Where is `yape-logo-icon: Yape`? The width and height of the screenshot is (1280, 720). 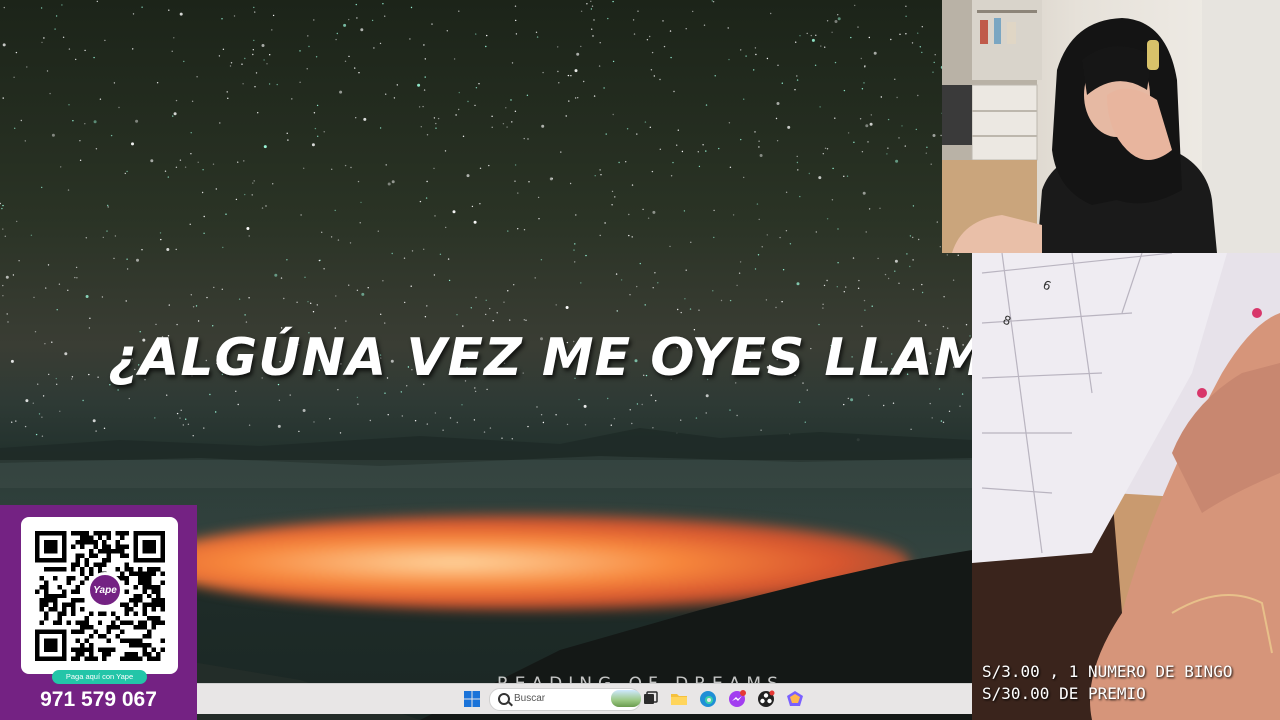 yape-logo-icon: Yape is located at coordinates (105, 590).